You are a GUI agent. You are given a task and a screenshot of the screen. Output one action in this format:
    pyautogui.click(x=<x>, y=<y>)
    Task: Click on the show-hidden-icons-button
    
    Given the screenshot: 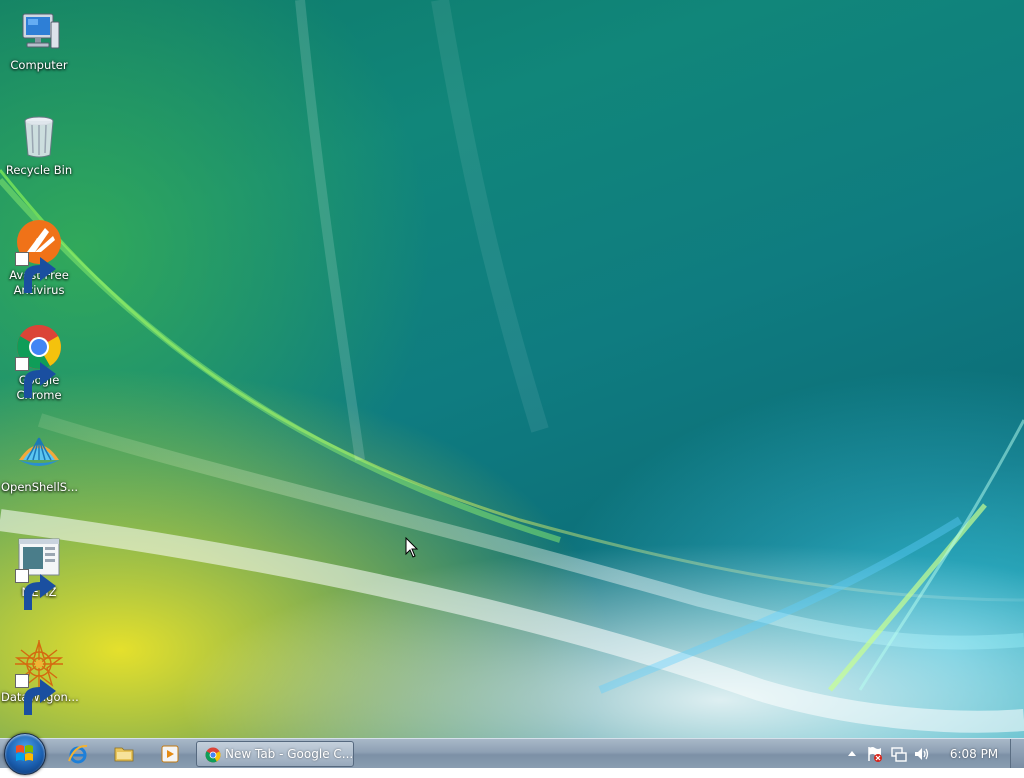 What is the action you would take?
    pyautogui.click(x=852, y=754)
    